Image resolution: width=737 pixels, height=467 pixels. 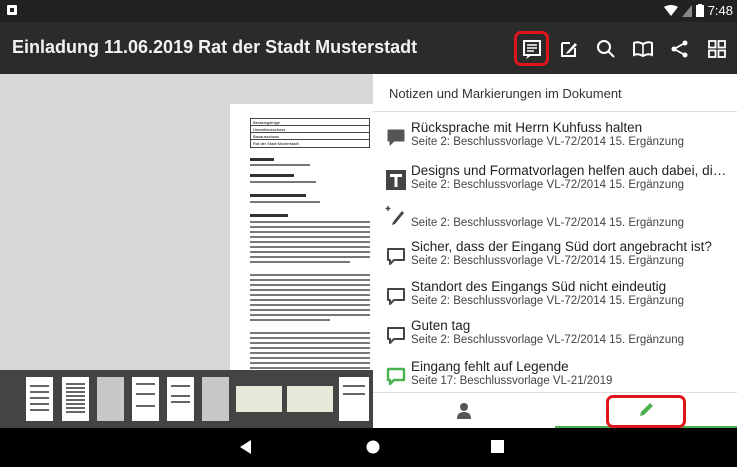 I want to click on share-icon, so click(x=679, y=48).